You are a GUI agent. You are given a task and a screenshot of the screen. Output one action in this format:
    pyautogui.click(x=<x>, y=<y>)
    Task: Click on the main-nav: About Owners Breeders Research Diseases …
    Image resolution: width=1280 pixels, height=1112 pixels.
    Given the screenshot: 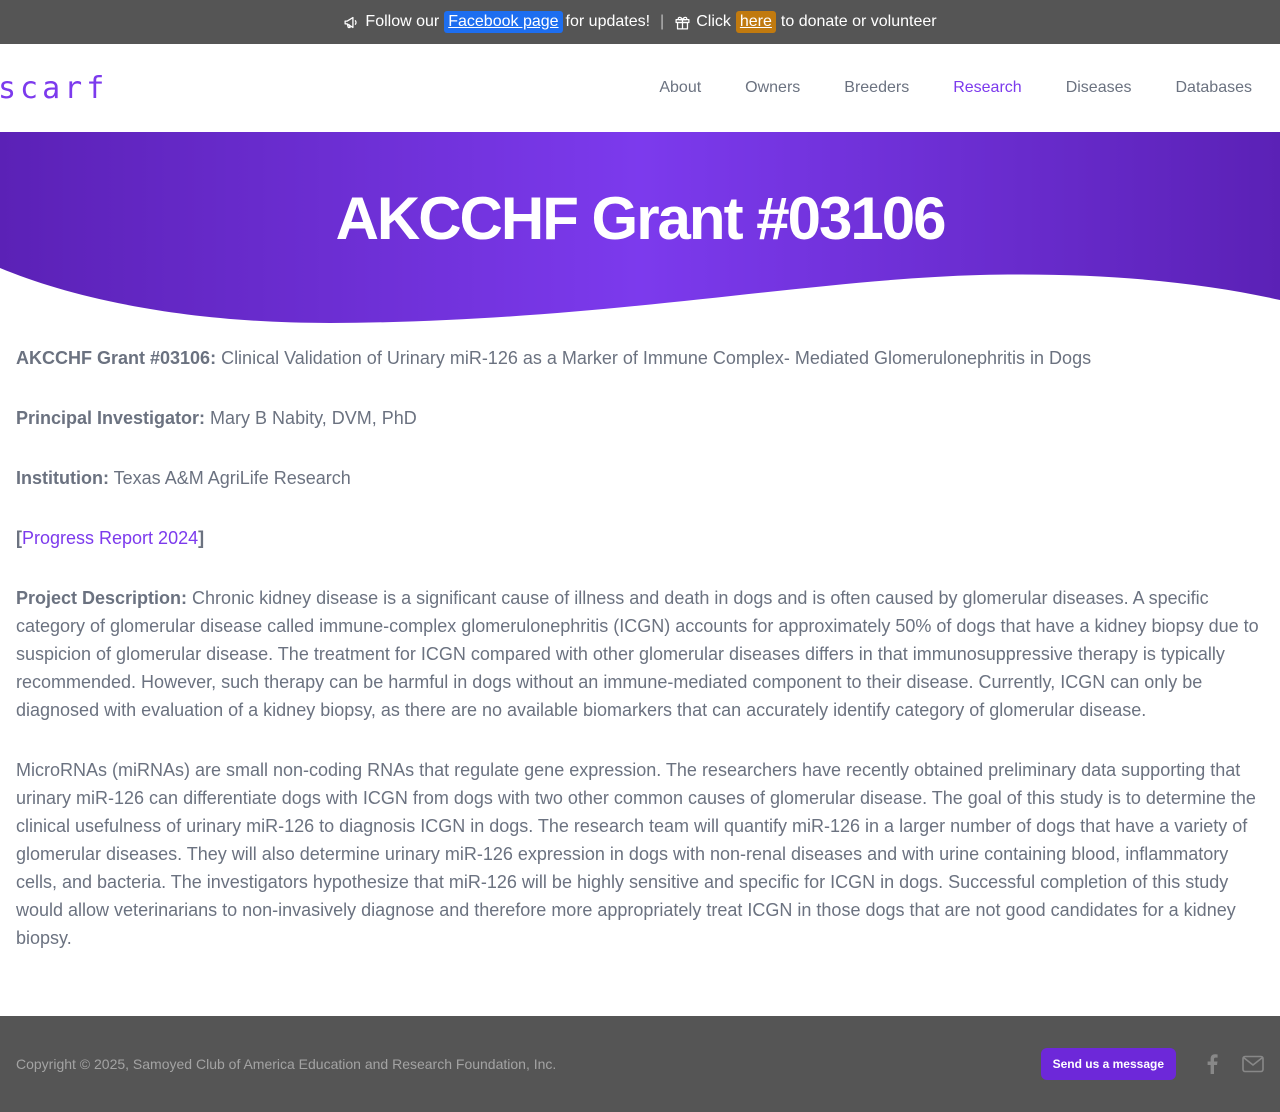 What is the action you would take?
    pyautogui.click(x=955, y=88)
    